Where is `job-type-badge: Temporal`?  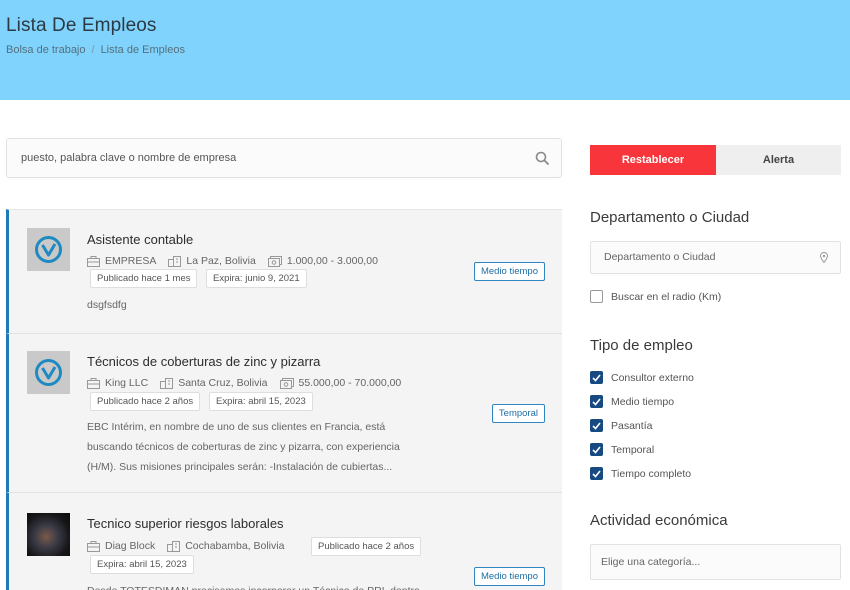
job-type-badge: Temporal is located at coordinates (518, 413).